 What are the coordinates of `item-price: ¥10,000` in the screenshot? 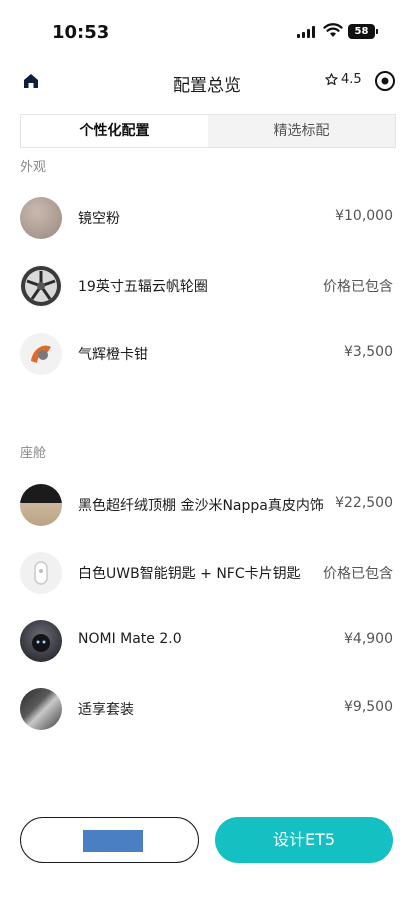 It's located at (364, 216).